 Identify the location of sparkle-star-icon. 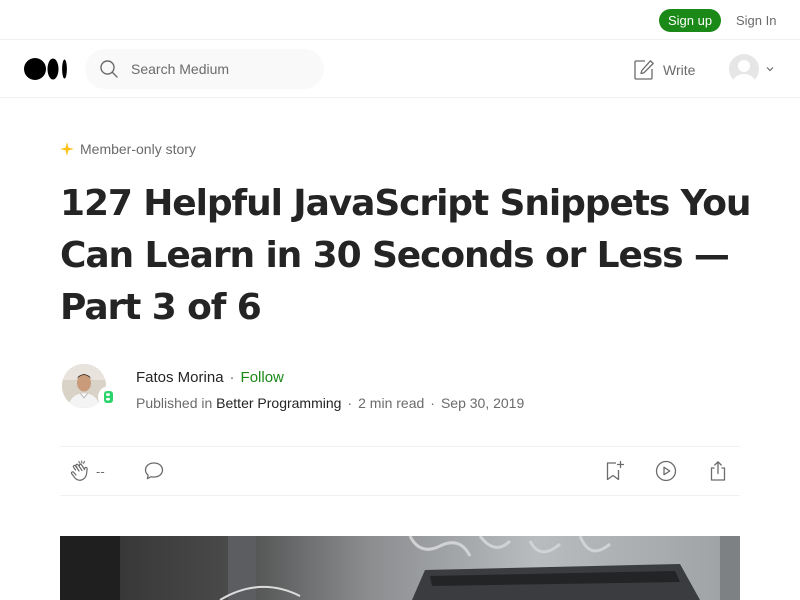
(67, 149).